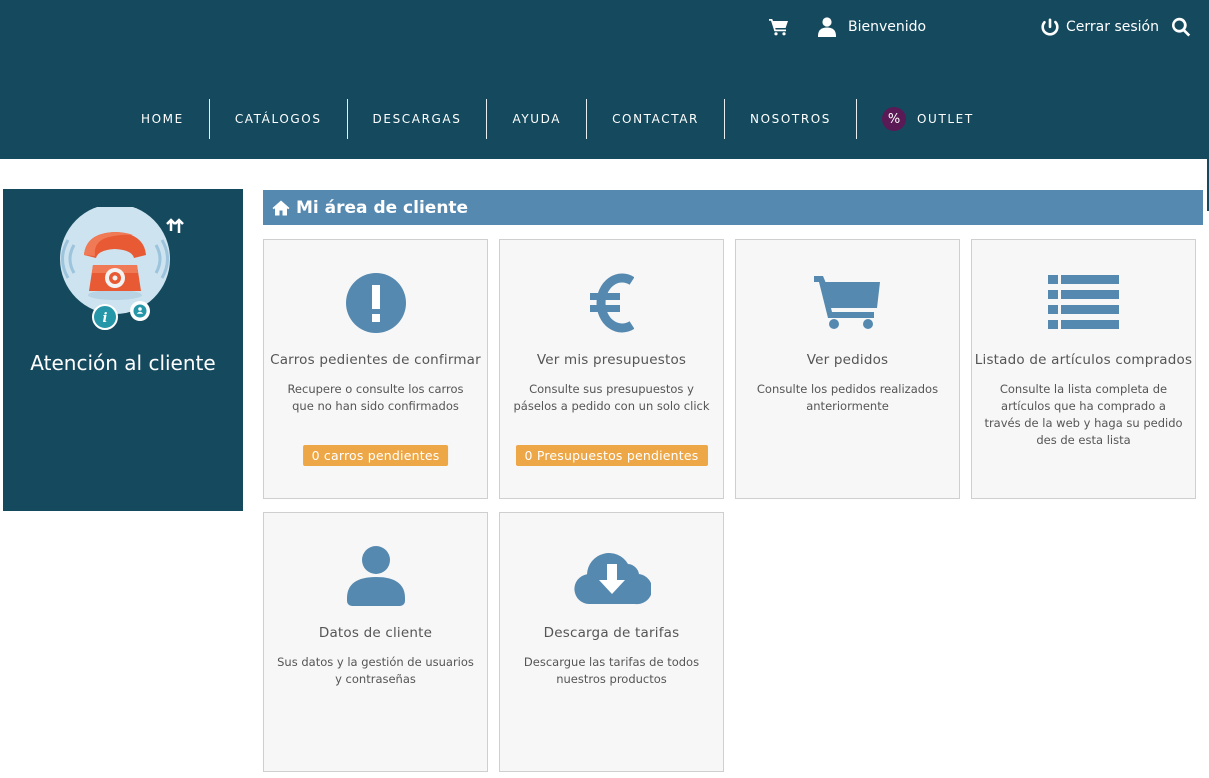 The image size is (1209, 778). What do you see at coordinates (105, 318) in the screenshot?
I see `svg-text: i` at bounding box center [105, 318].